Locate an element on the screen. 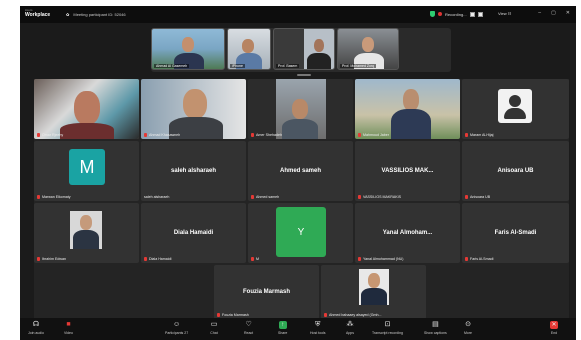  tile-label: Omar Rjeehy is located at coordinates (53, 135).